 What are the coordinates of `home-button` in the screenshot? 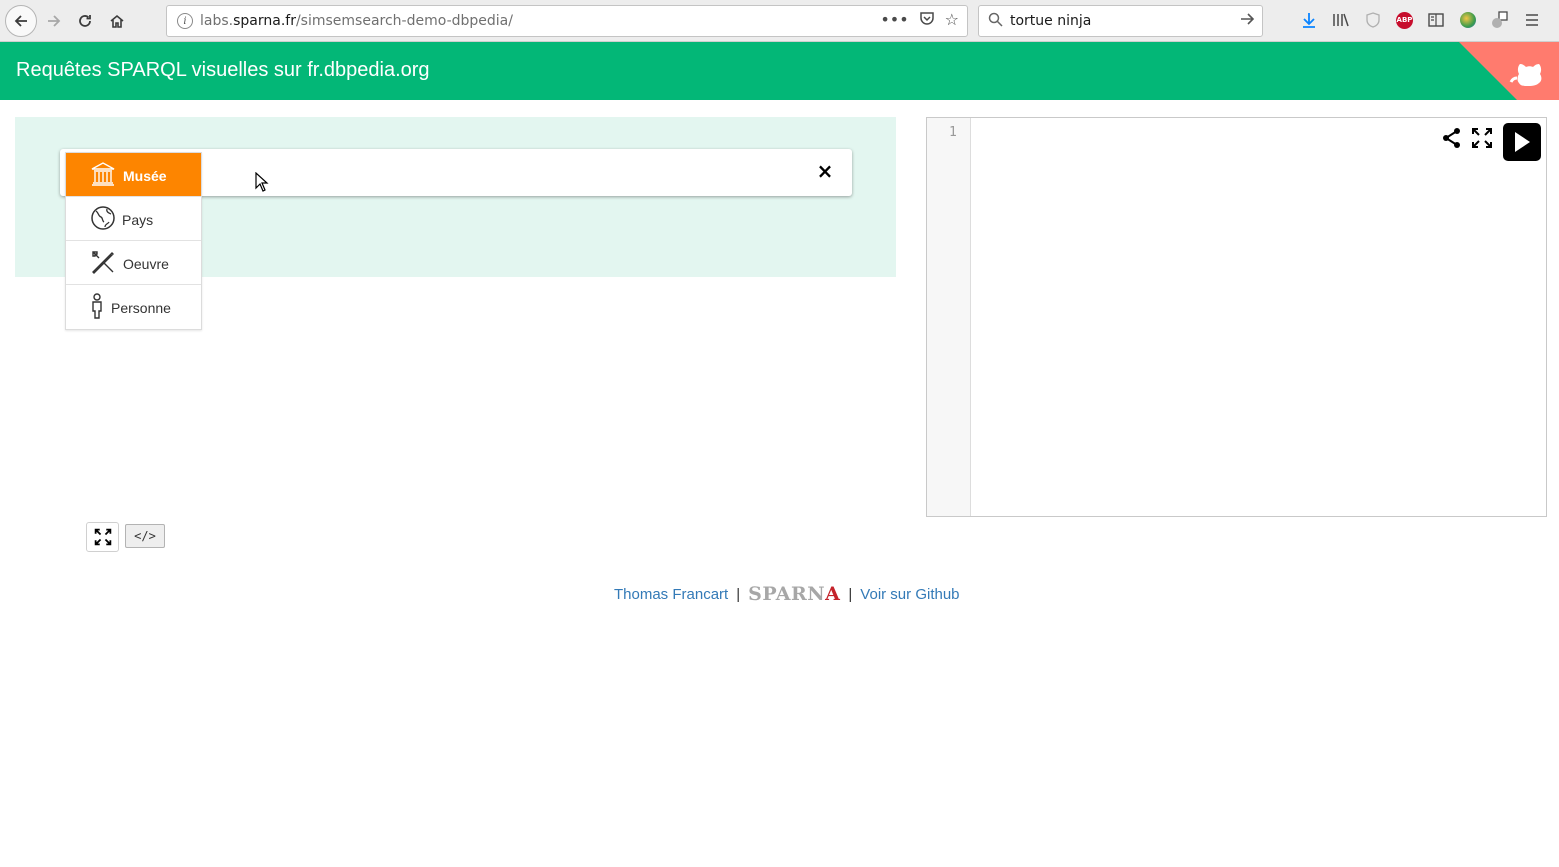 It's located at (117, 21).